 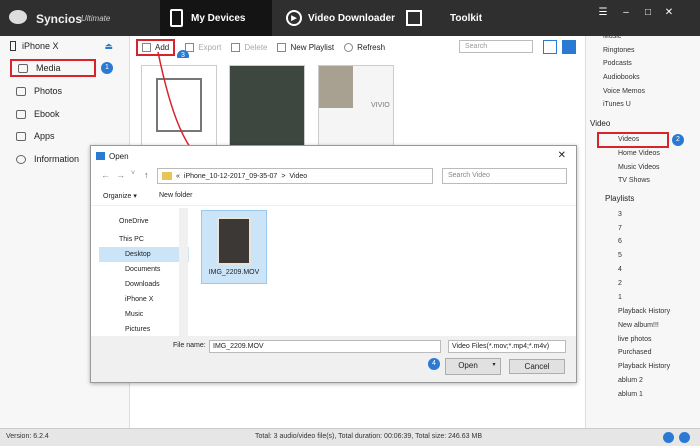 What do you see at coordinates (234, 241) in the screenshot?
I see `file-thumbnail` at bounding box center [234, 241].